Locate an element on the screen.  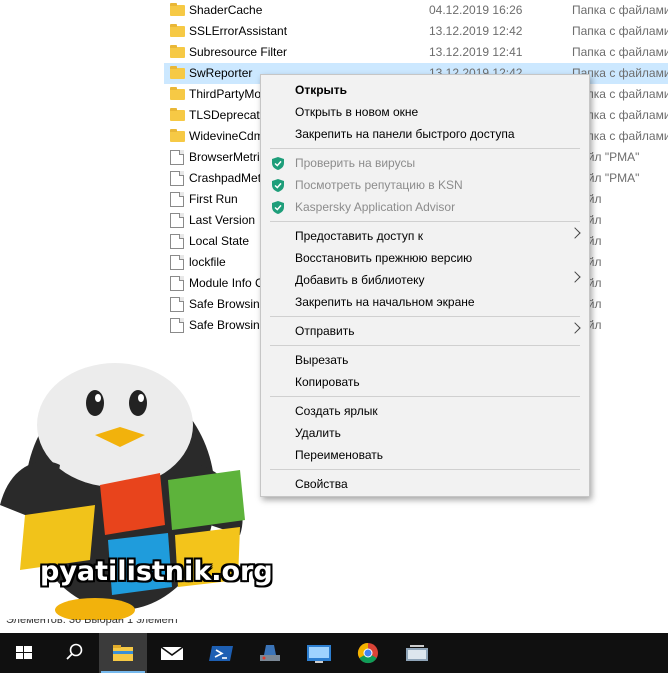
search-icon is located at coordinates (74, 651).